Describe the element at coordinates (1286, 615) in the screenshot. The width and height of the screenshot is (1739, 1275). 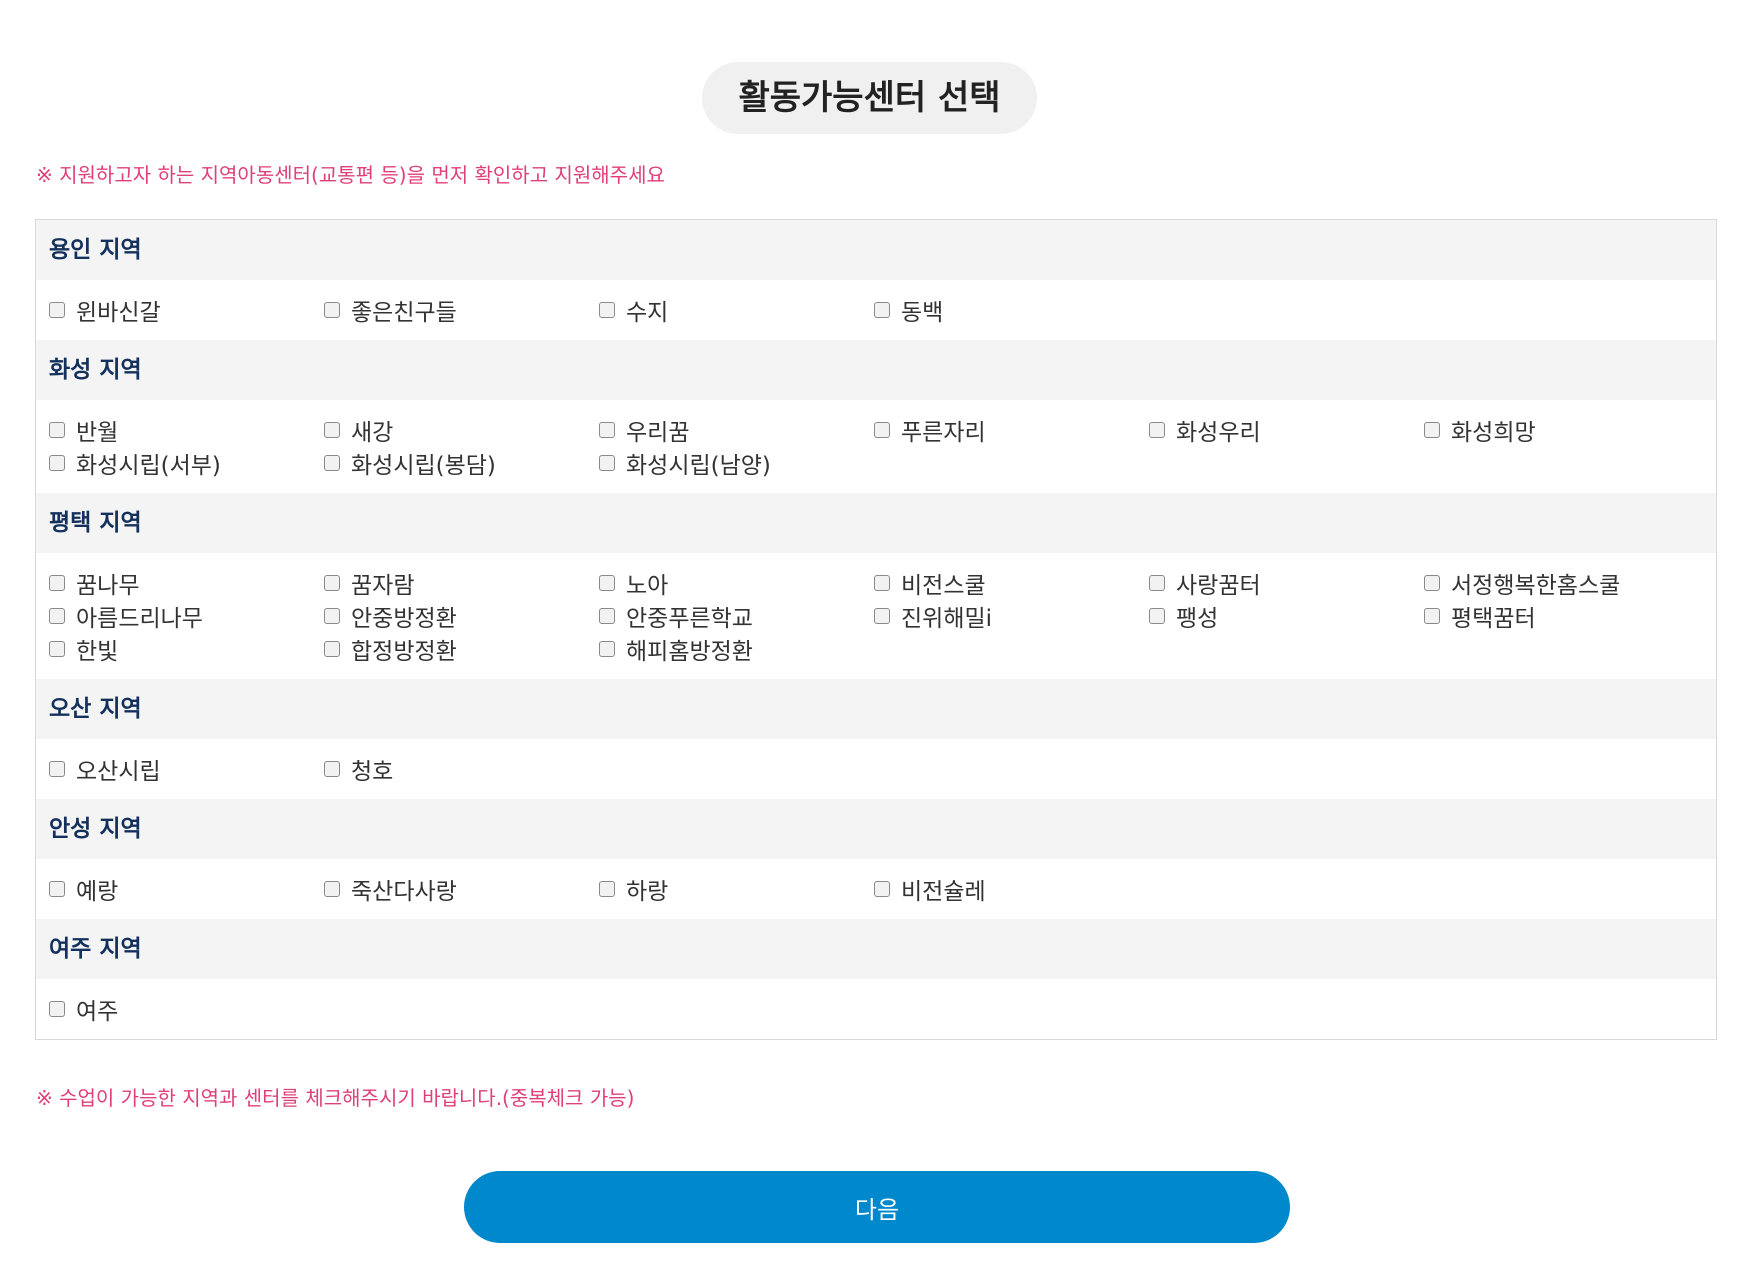
I see `center-checkbox-item: 팽성` at that location.